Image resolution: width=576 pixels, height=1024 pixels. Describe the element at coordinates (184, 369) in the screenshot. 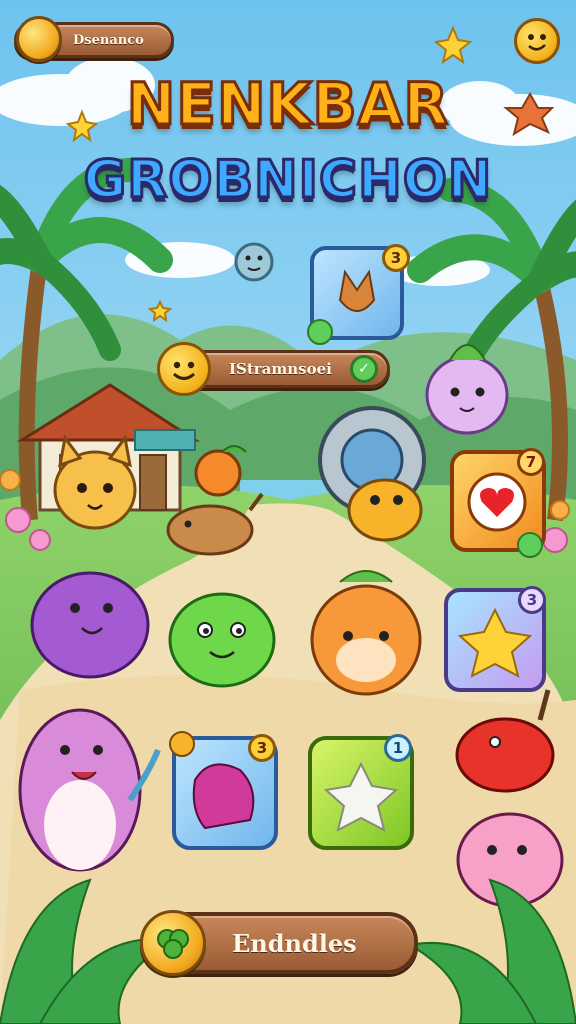

I see `quest-smiley-icon` at that location.